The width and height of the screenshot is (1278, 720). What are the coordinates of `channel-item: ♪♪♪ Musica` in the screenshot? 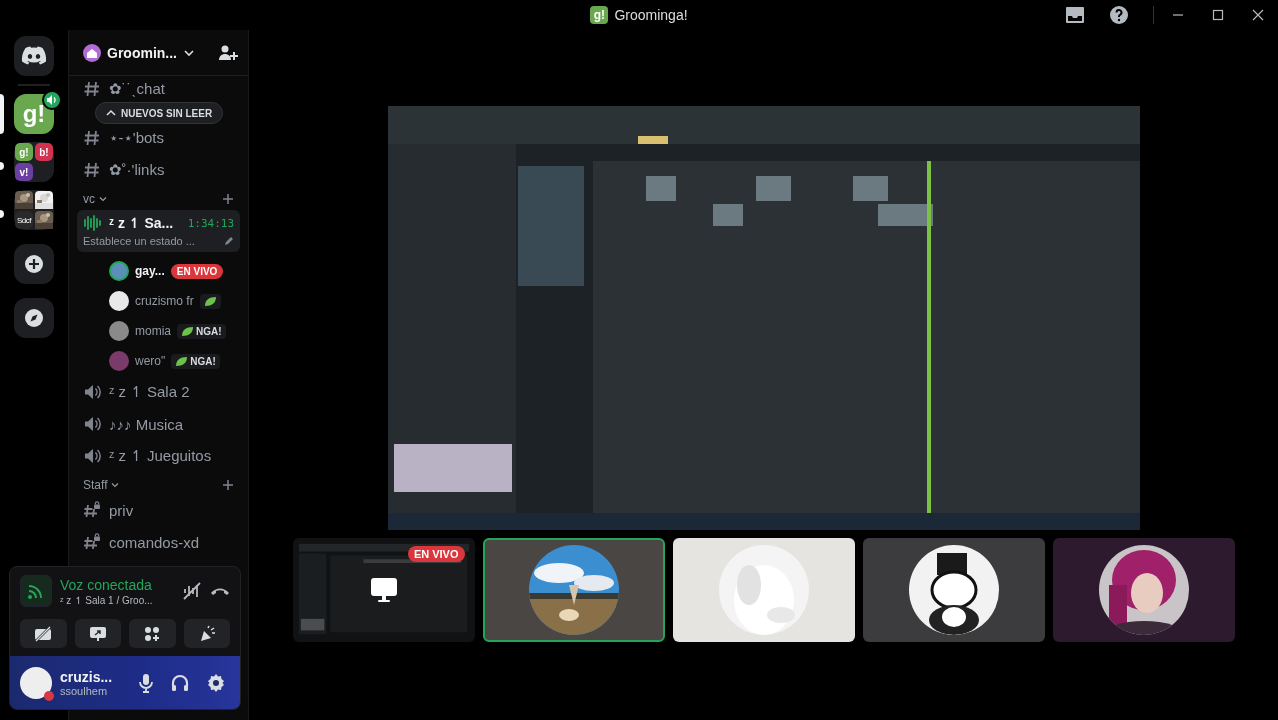 It's located at (158, 424).